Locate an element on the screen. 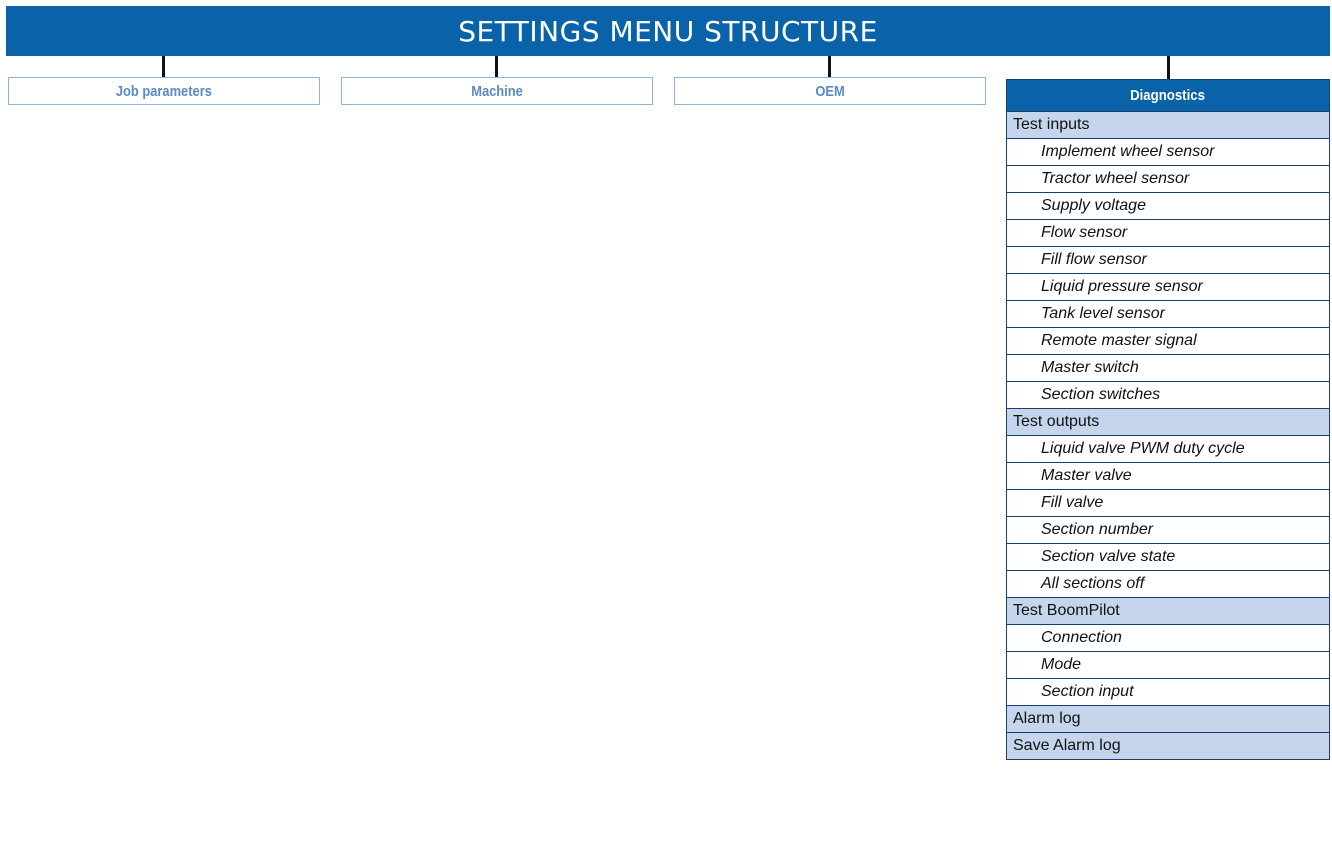 The image size is (1332, 848). menu-box-label: Machine is located at coordinates (497, 91).